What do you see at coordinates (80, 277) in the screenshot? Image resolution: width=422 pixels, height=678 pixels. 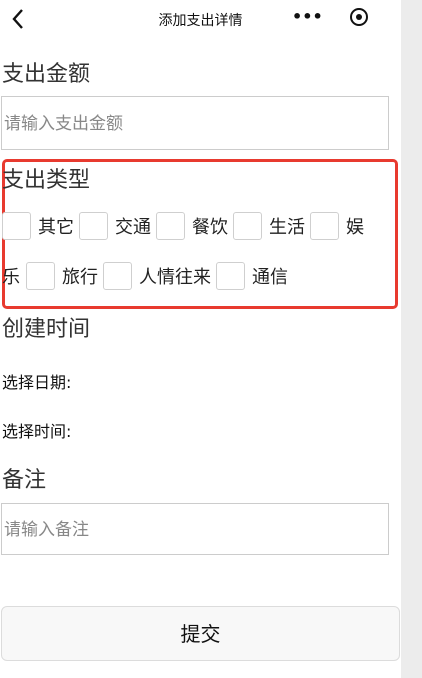 I see `category-option-label: 旅行` at bounding box center [80, 277].